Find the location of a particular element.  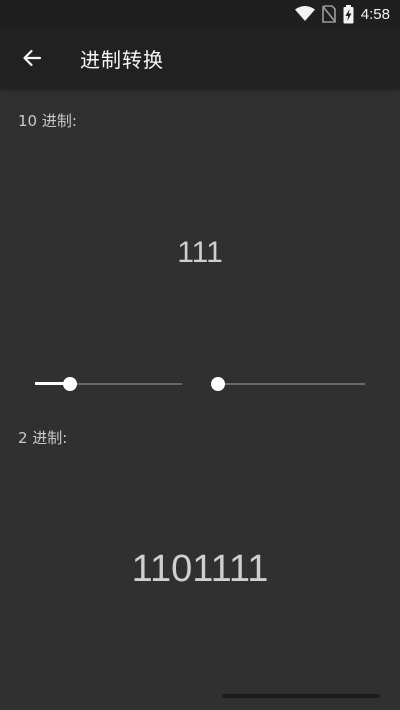

no-sim-icon is located at coordinates (328, 14).